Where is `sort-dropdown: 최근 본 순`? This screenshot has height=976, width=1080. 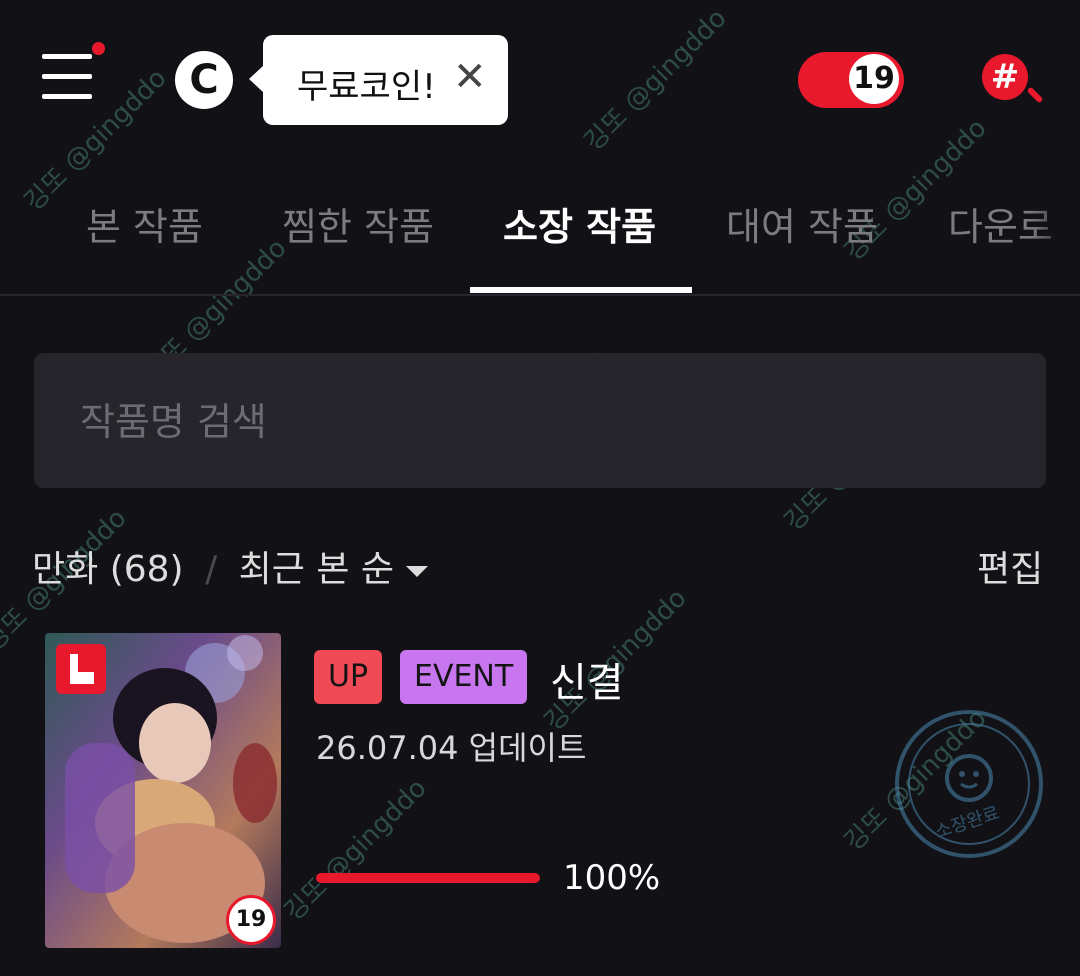
sort-dropdown: 최근 본 순 is located at coordinates (333, 569).